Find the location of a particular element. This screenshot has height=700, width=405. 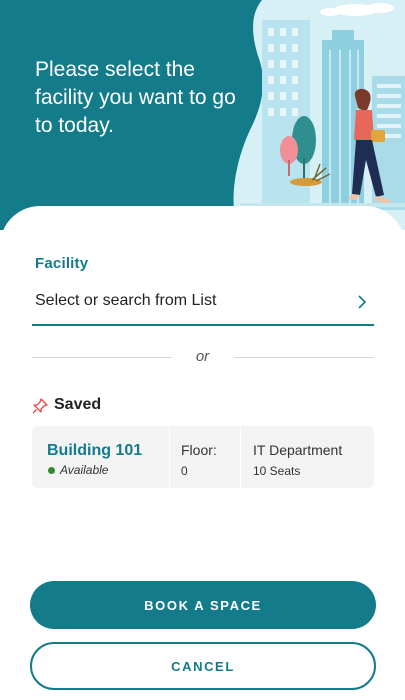

card-building-column: Building 101 Available is located at coordinates (100, 457).